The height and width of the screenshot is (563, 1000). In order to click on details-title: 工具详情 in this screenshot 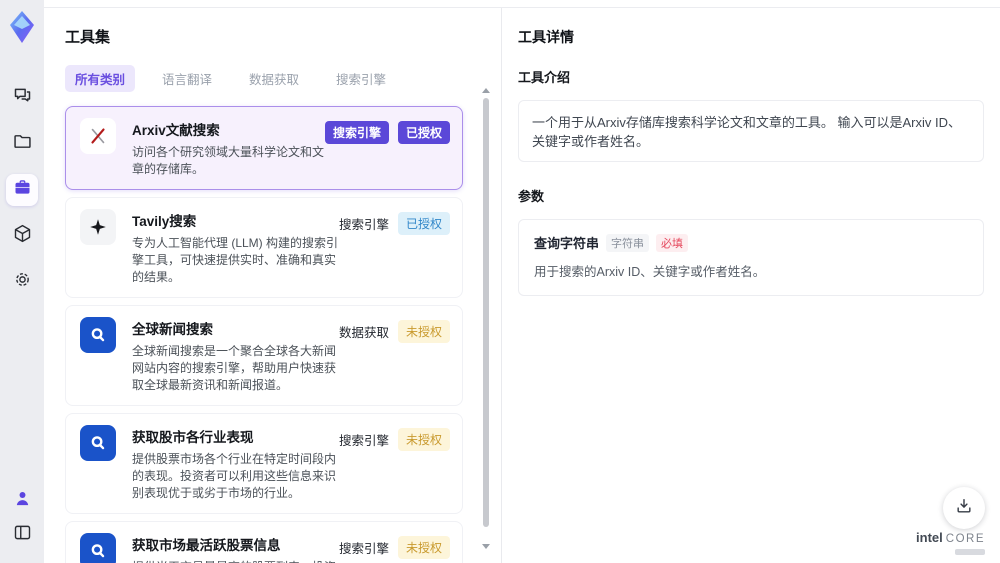, I will do `click(546, 37)`.